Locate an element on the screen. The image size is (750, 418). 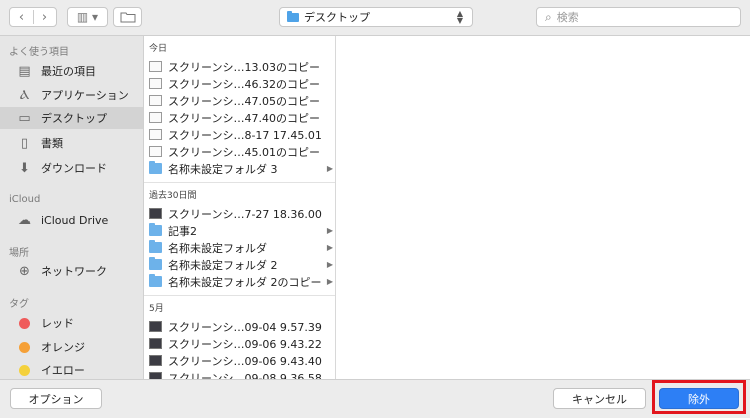
sidebar-item-tag-red: レッド is located at coordinates (71, 323).